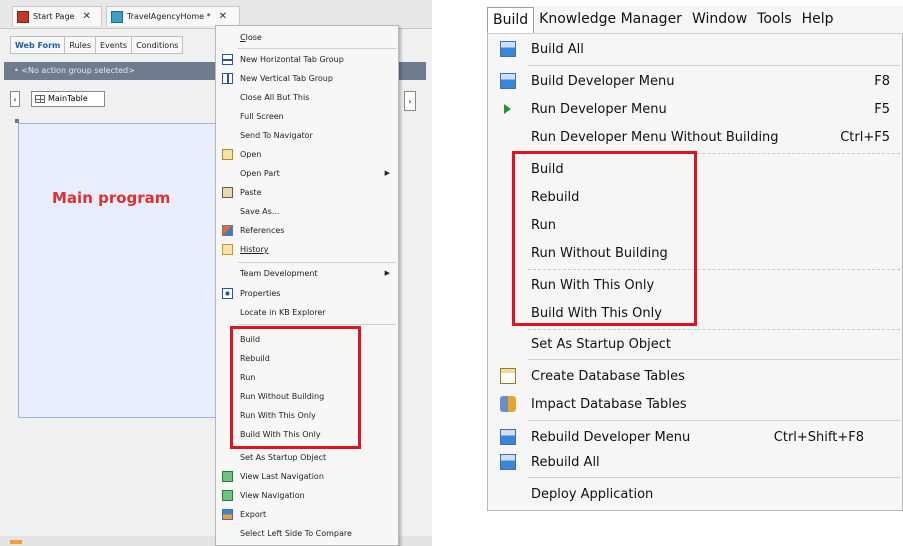  I want to click on build-menu-item-build-developer-menu: Build Developer Menu F8, so click(695, 81).